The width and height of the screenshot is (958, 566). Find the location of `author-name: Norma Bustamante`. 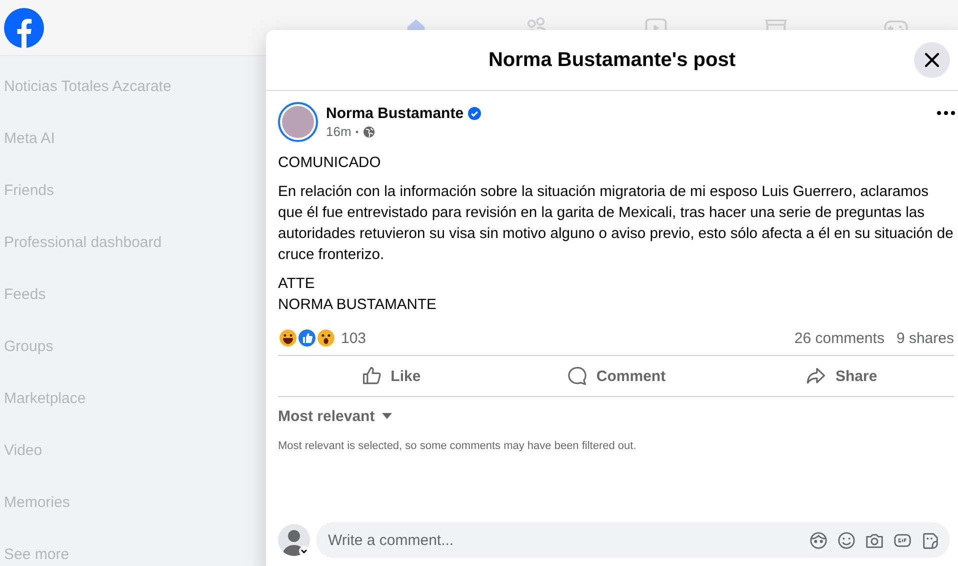

author-name: Norma Bustamante is located at coordinates (395, 113).